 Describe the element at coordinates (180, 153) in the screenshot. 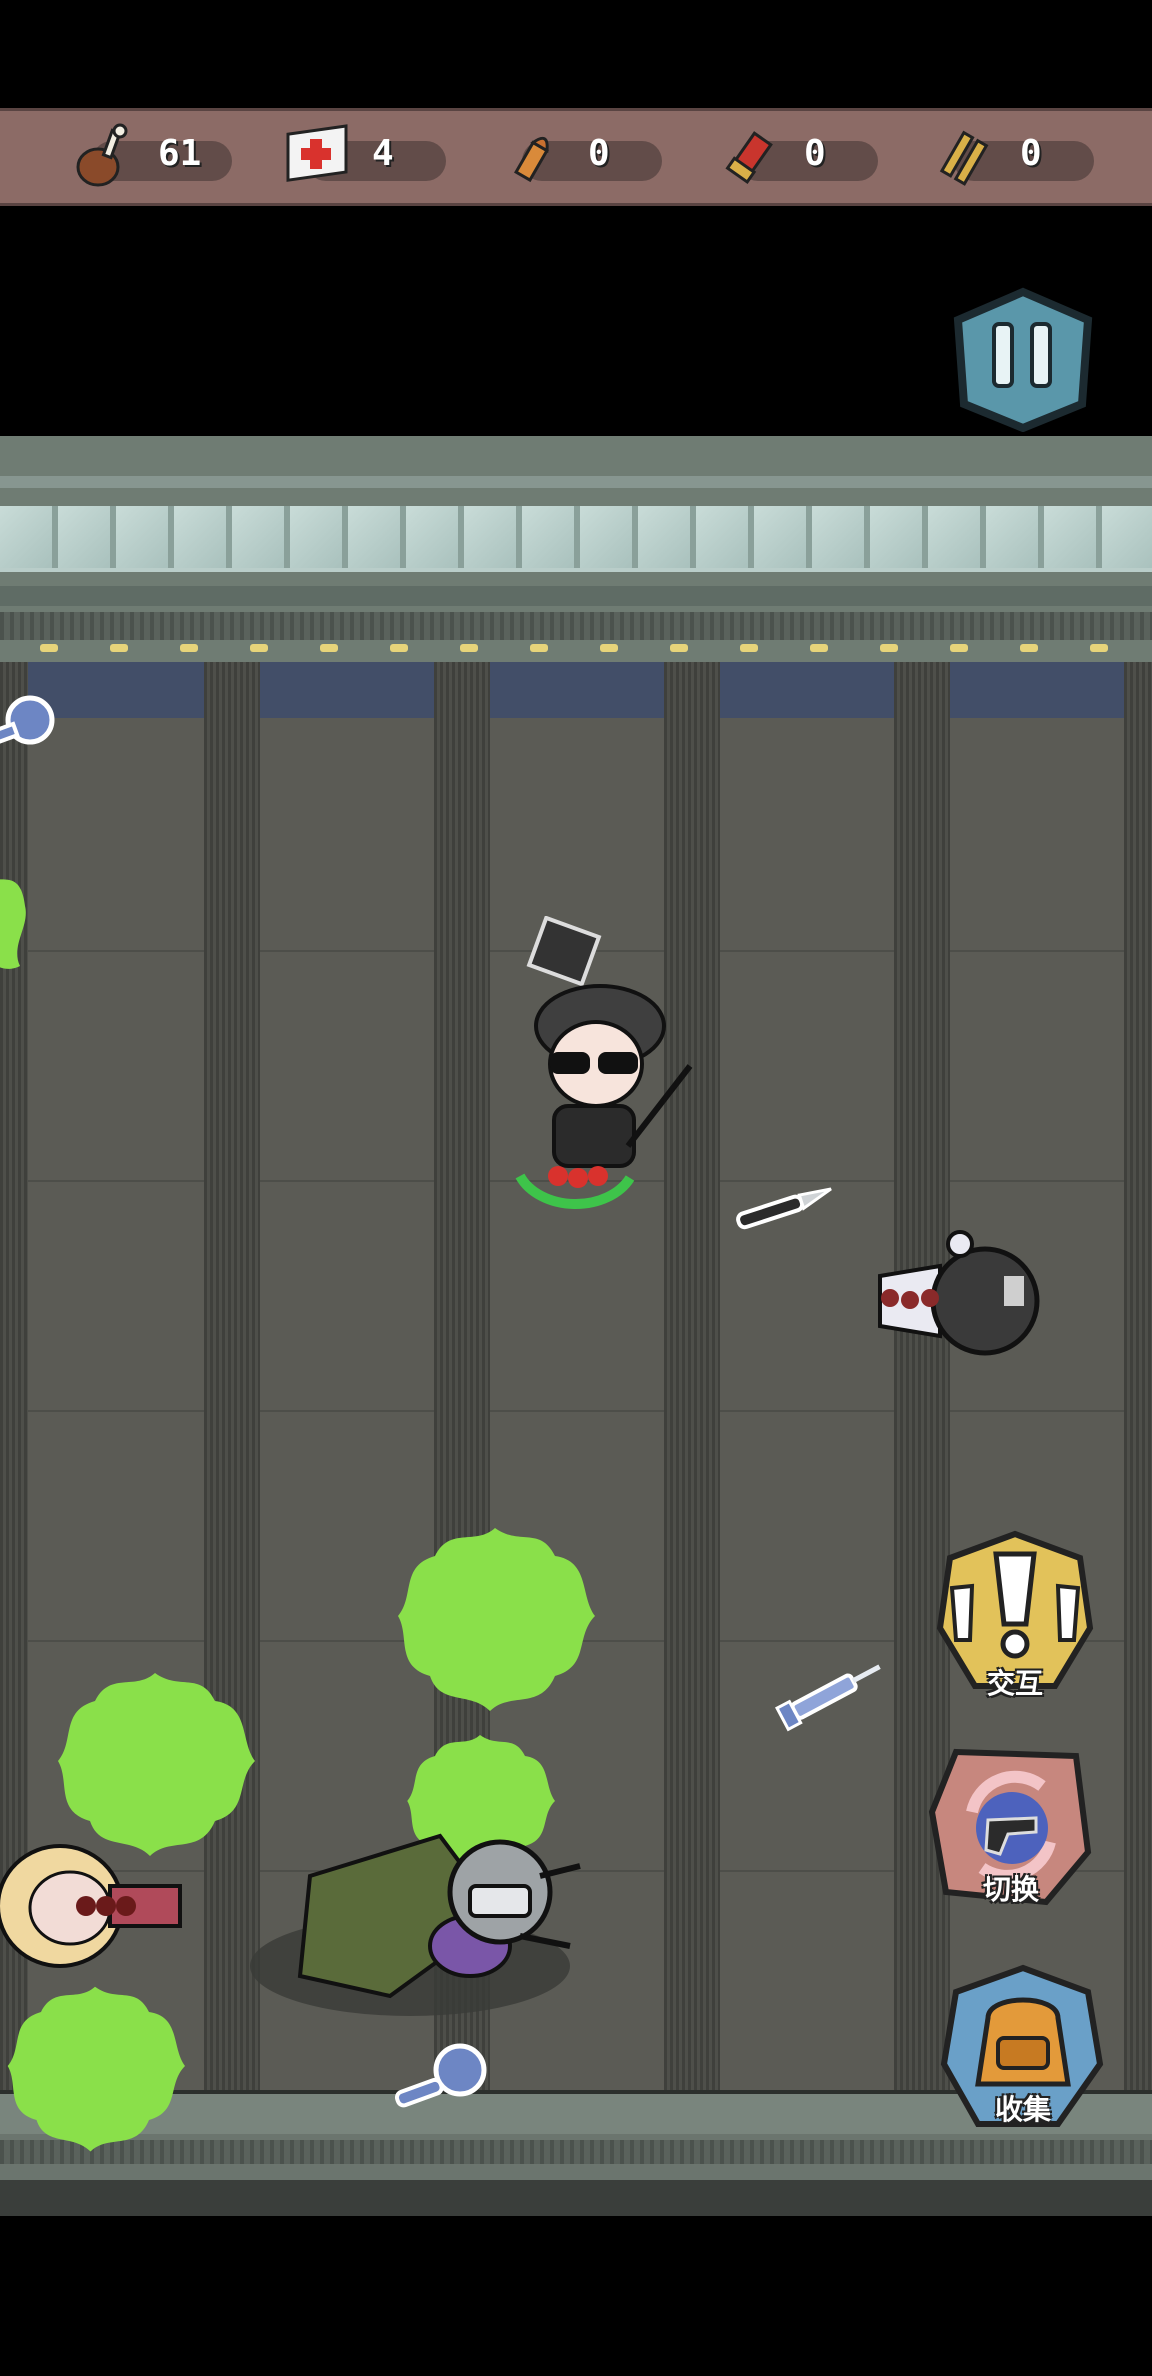

I see `food-count: 61` at that location.